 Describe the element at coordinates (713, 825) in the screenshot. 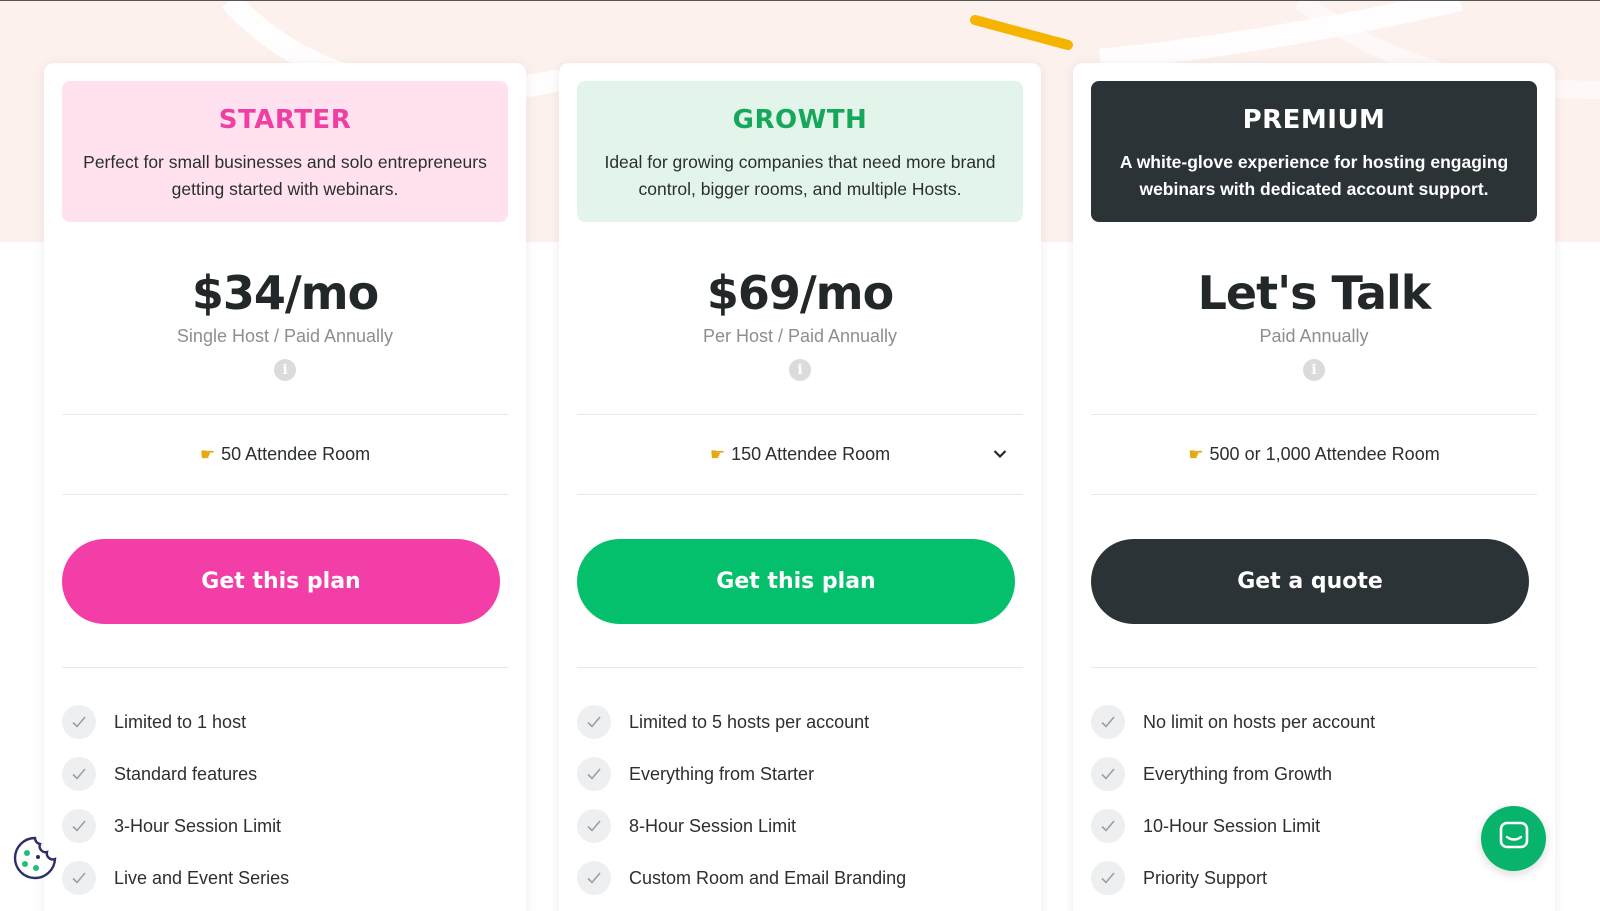

I see `feature-label: 8-Hour Session Limit` at that location.